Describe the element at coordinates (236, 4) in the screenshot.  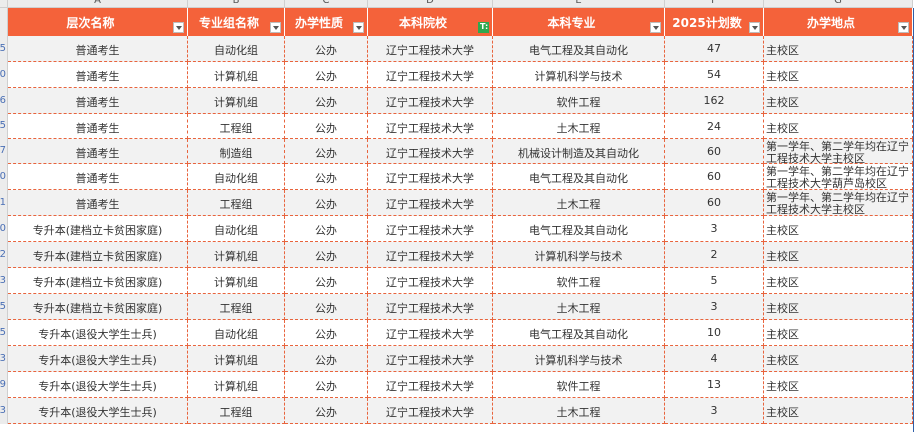
I see `column-letter-b: B` at that location.